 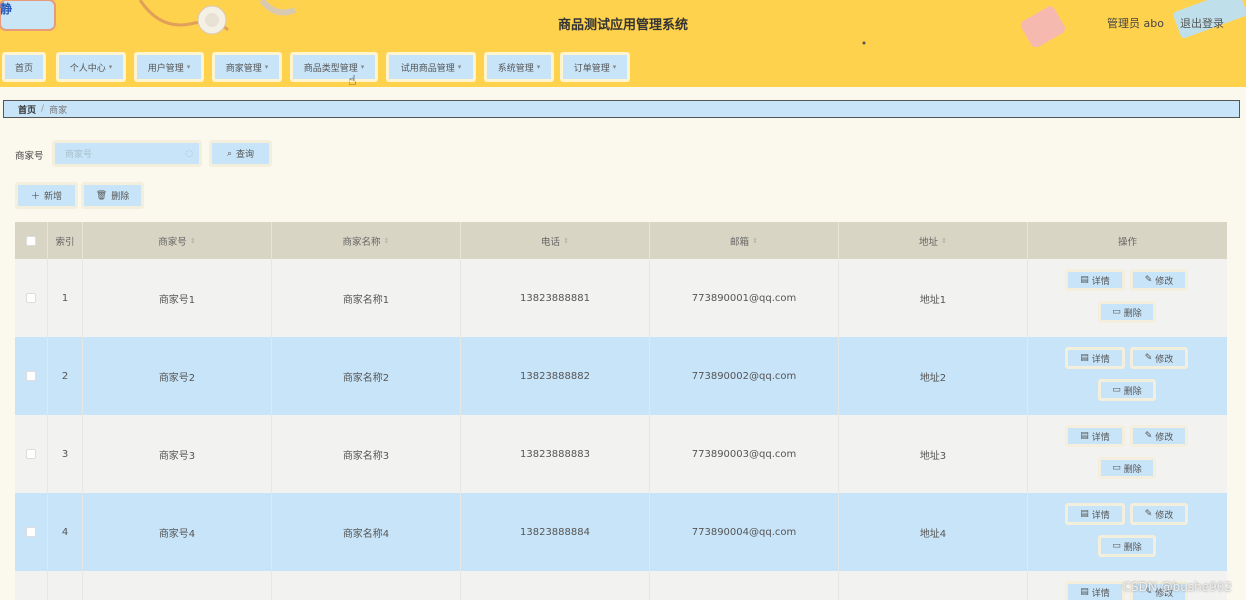 I want to click on search-button: ⌕ 查询, so click(x=240, y=153).